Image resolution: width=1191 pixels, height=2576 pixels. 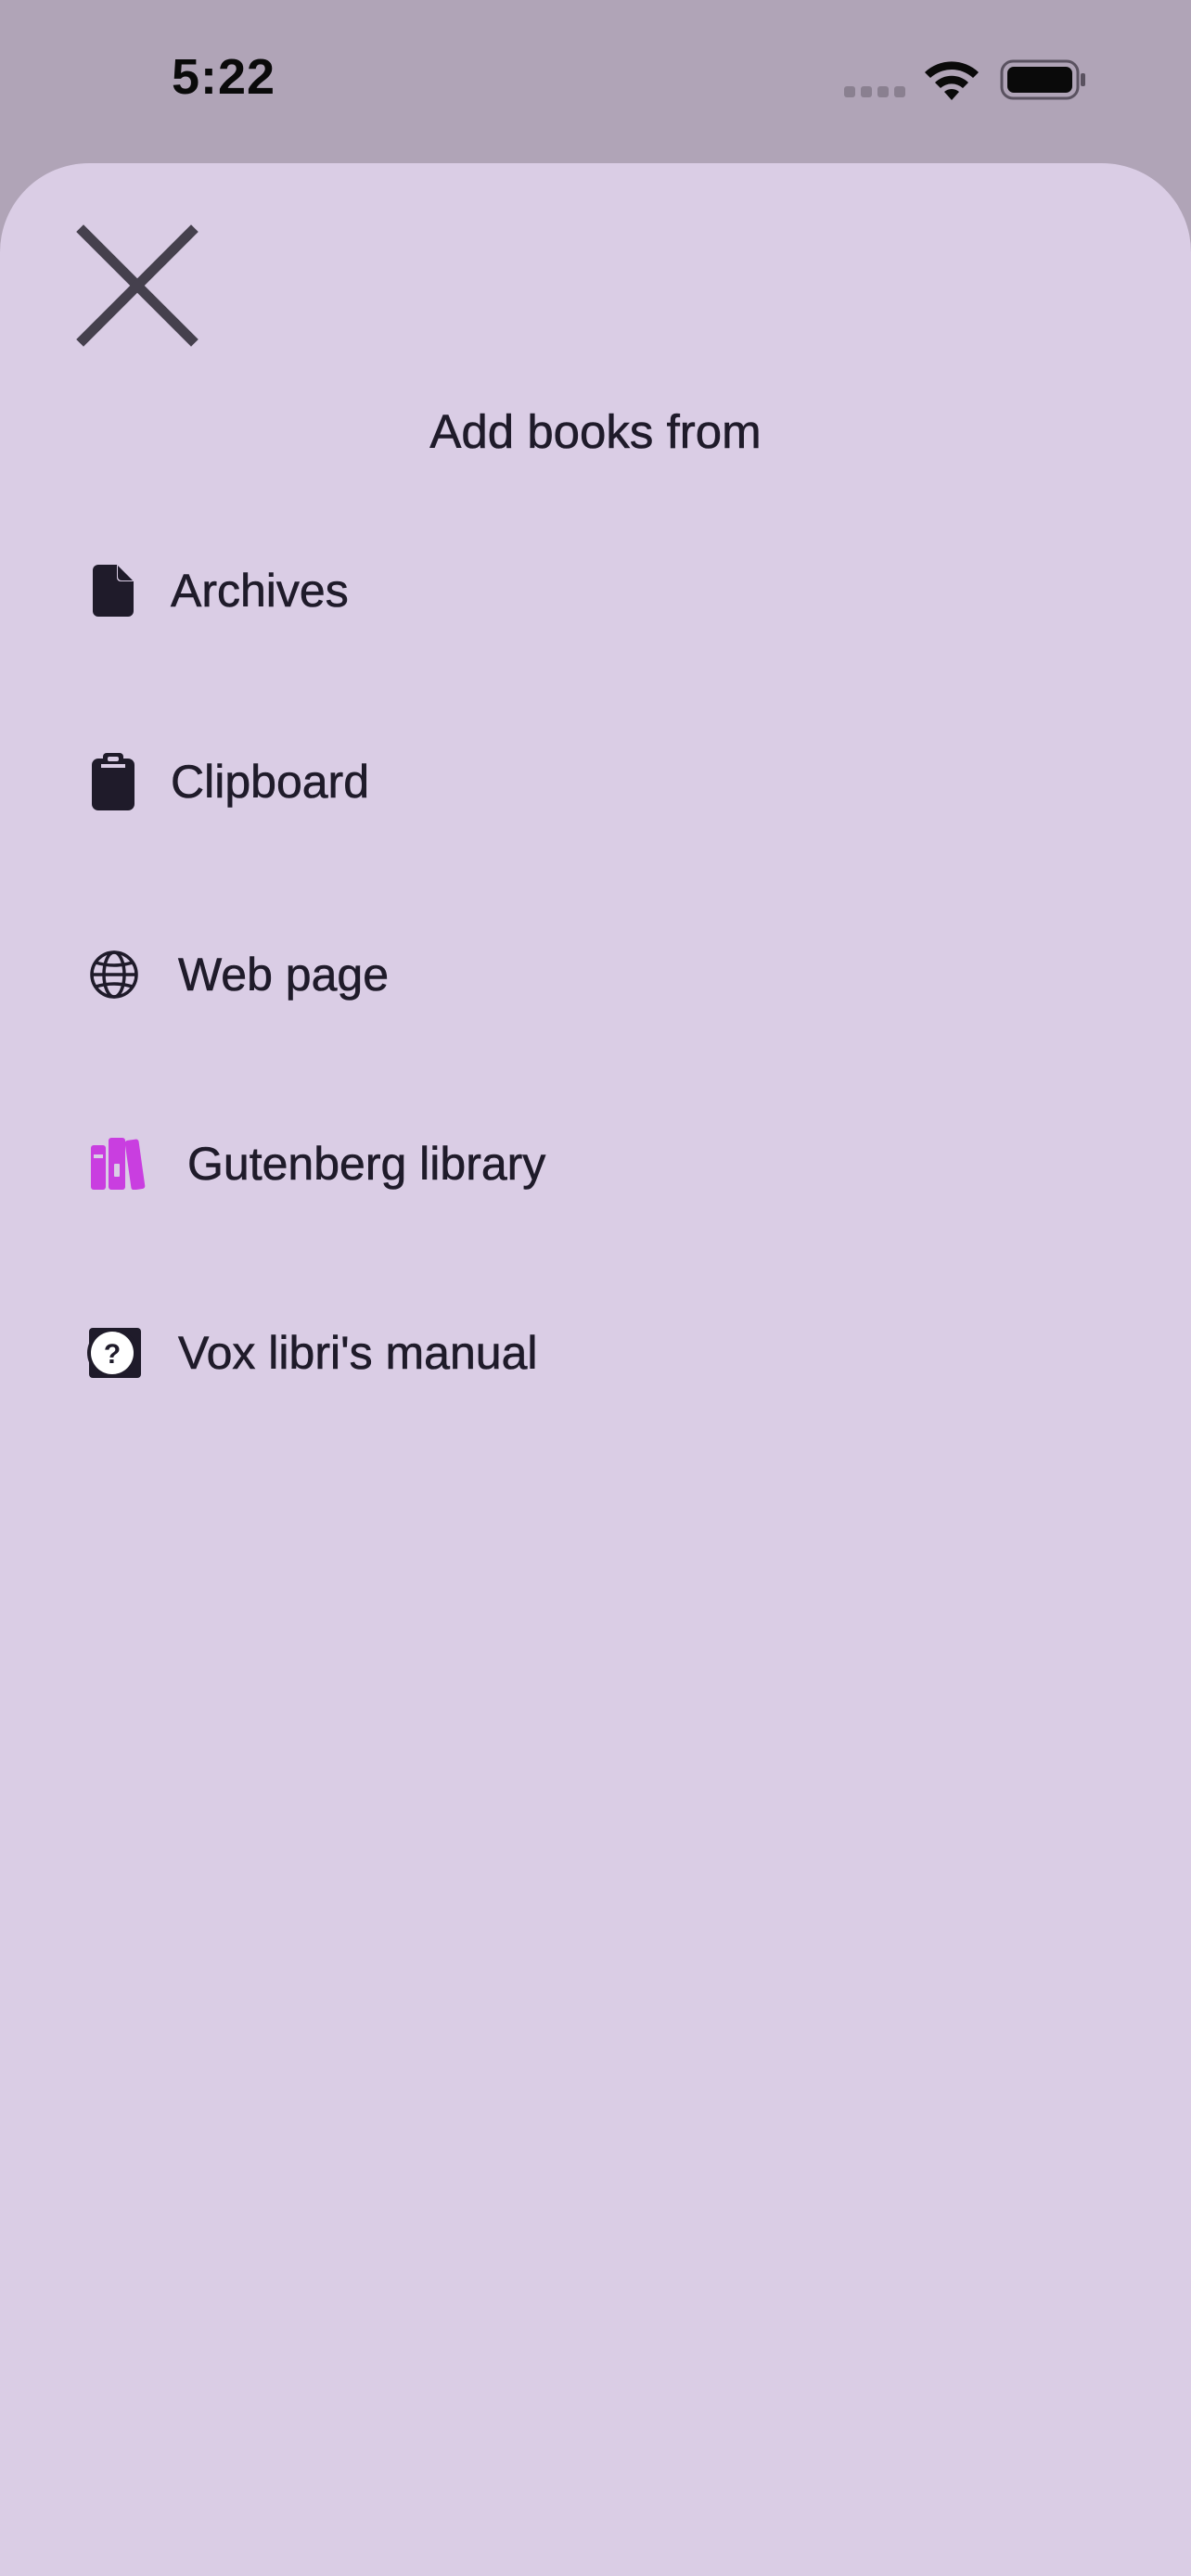 I want to click on clipboard-icon, so click(x=113, y=782).